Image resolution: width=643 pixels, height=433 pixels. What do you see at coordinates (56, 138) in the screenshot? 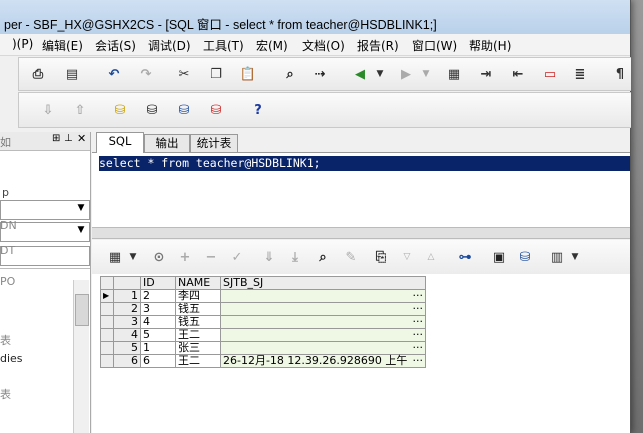
I see `pin-icon: ⊞` at bounding box center [56, 138].